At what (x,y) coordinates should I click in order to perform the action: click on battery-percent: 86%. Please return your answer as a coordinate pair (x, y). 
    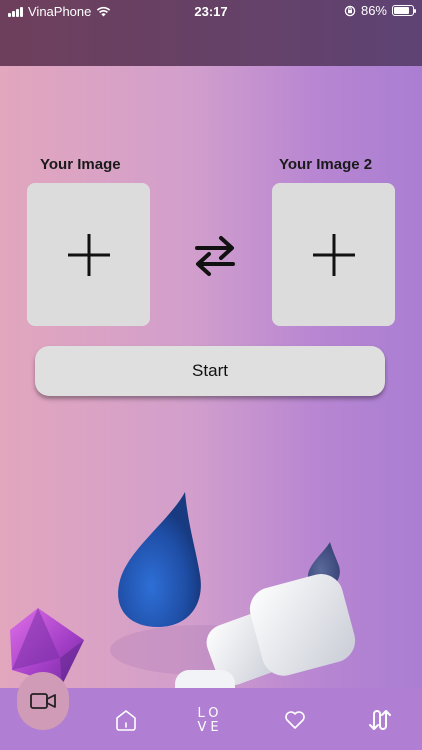
    Looking at the image, I should click on (373, 10).